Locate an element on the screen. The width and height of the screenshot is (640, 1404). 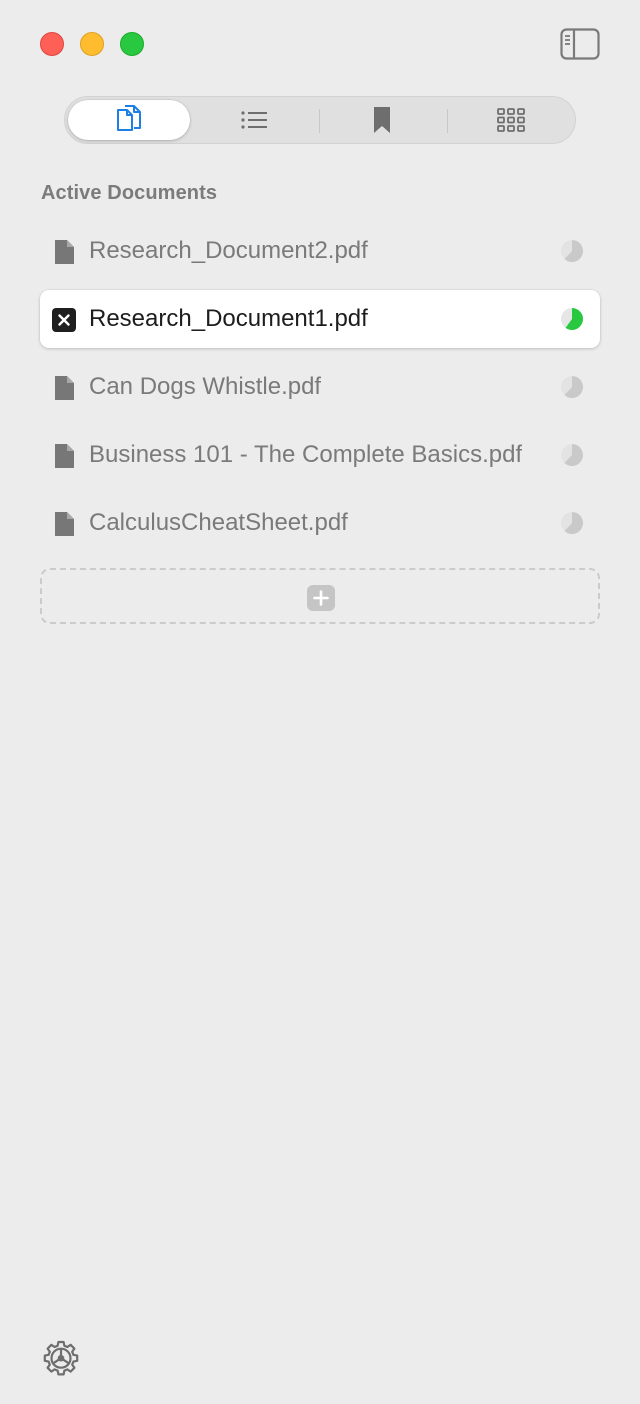
sidebar-icon is located at coordinates (580, 44).